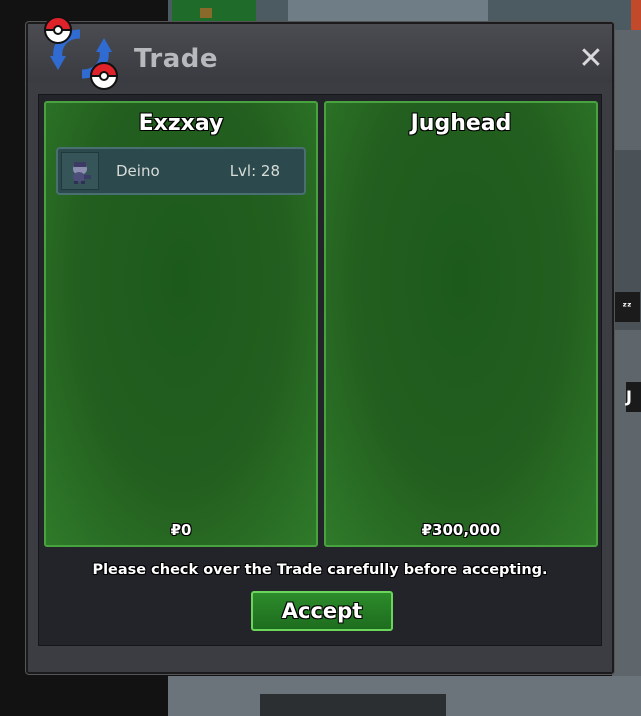 This screenshot has width=641, height=716. I want to click on pokemon-name: Deino, so click(138, 171).